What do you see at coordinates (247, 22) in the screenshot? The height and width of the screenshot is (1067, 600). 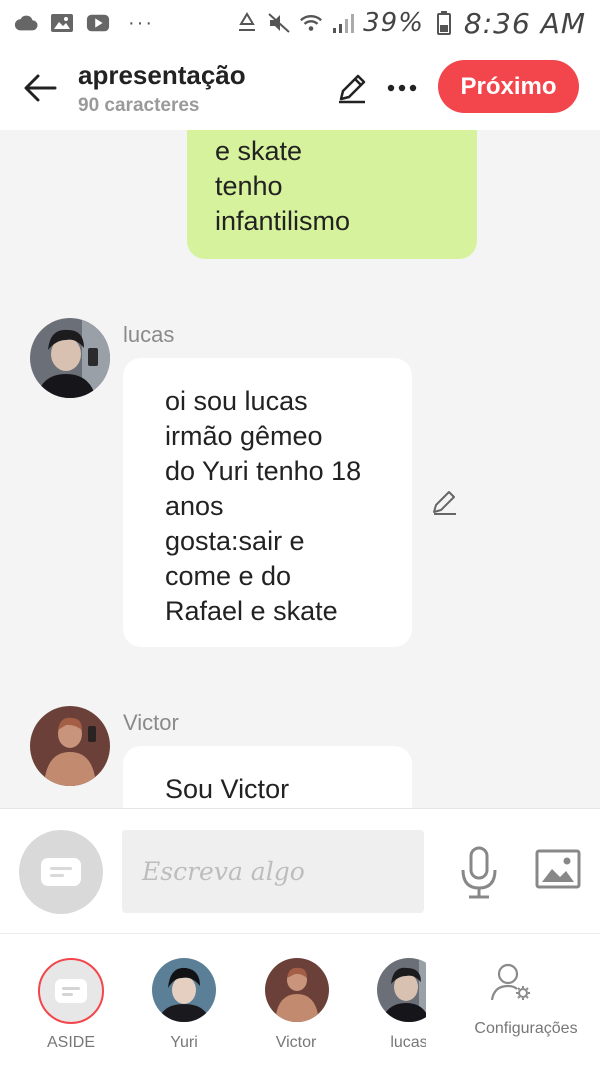 I see `recycle-icon` at bounding box center [247, 22].